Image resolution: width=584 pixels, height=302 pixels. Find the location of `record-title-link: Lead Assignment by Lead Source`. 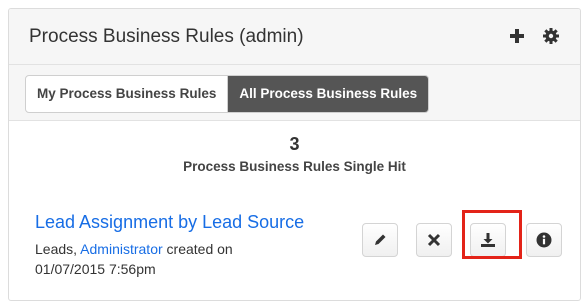

record-title-link: Lead Assignment by Lead Source is located at coordinates (169, 222).